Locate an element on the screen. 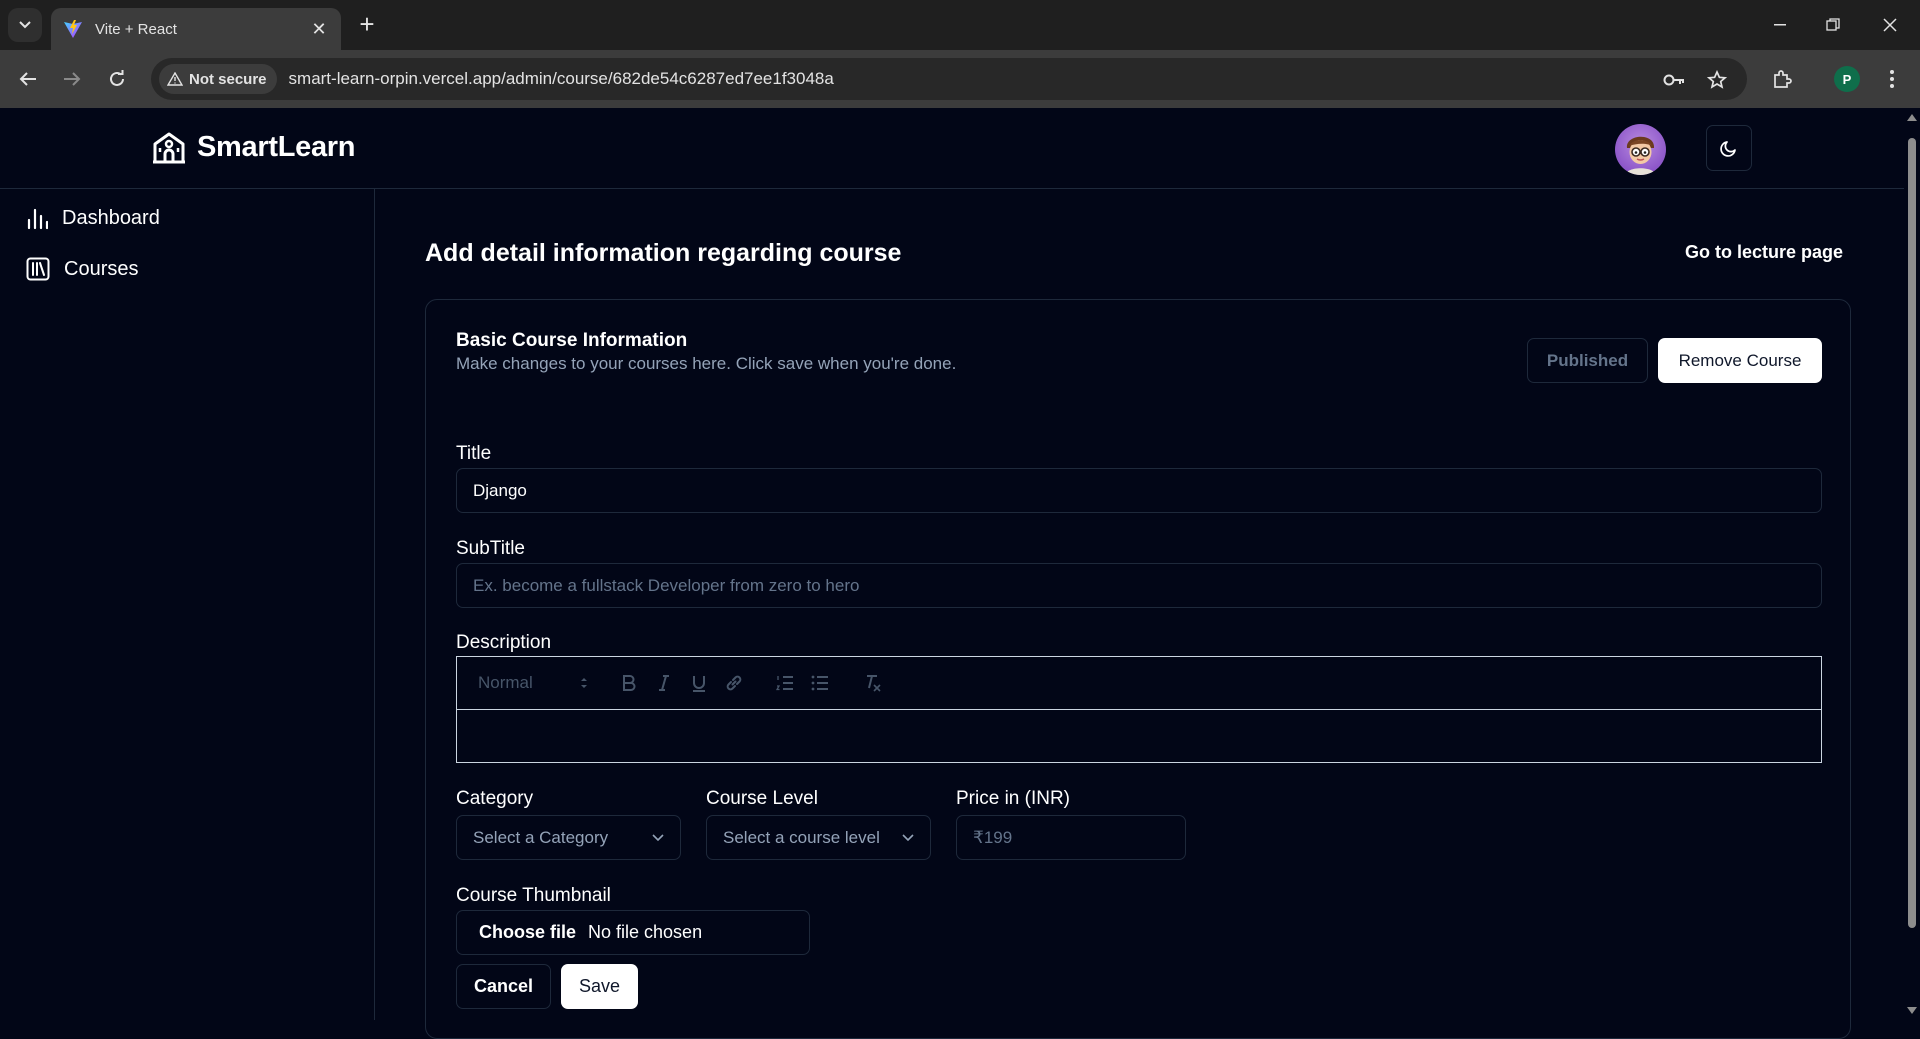  title-label: Title is located at coordinates (474, 453).